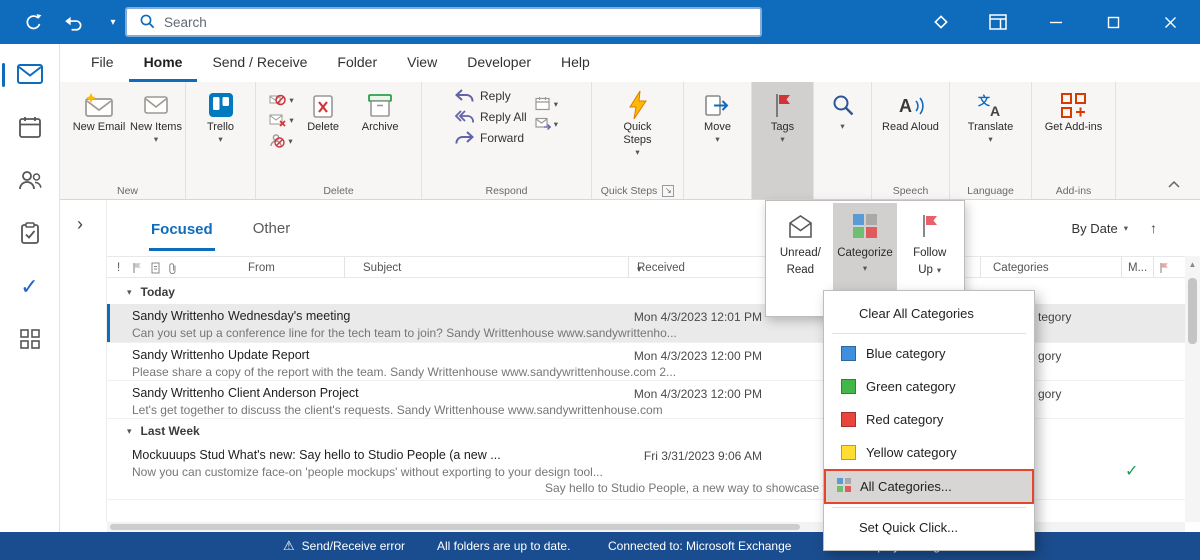  I want to click on undo-icon, so click(73, 22).